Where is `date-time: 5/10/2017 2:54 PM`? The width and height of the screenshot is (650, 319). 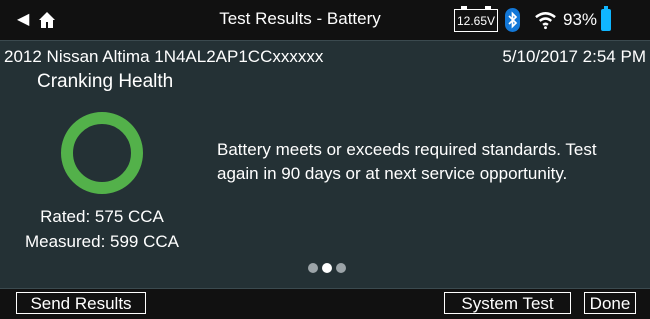 date-time: 5/10/2017 2:54 PM is located at coordinates (574, 56).